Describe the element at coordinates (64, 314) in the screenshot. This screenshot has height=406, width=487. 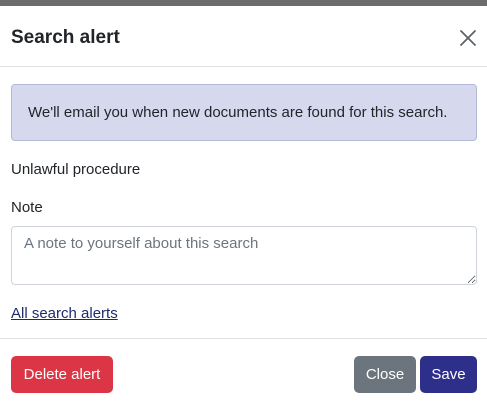
I see `all-search-alerts-link: All search alerts` at that location.